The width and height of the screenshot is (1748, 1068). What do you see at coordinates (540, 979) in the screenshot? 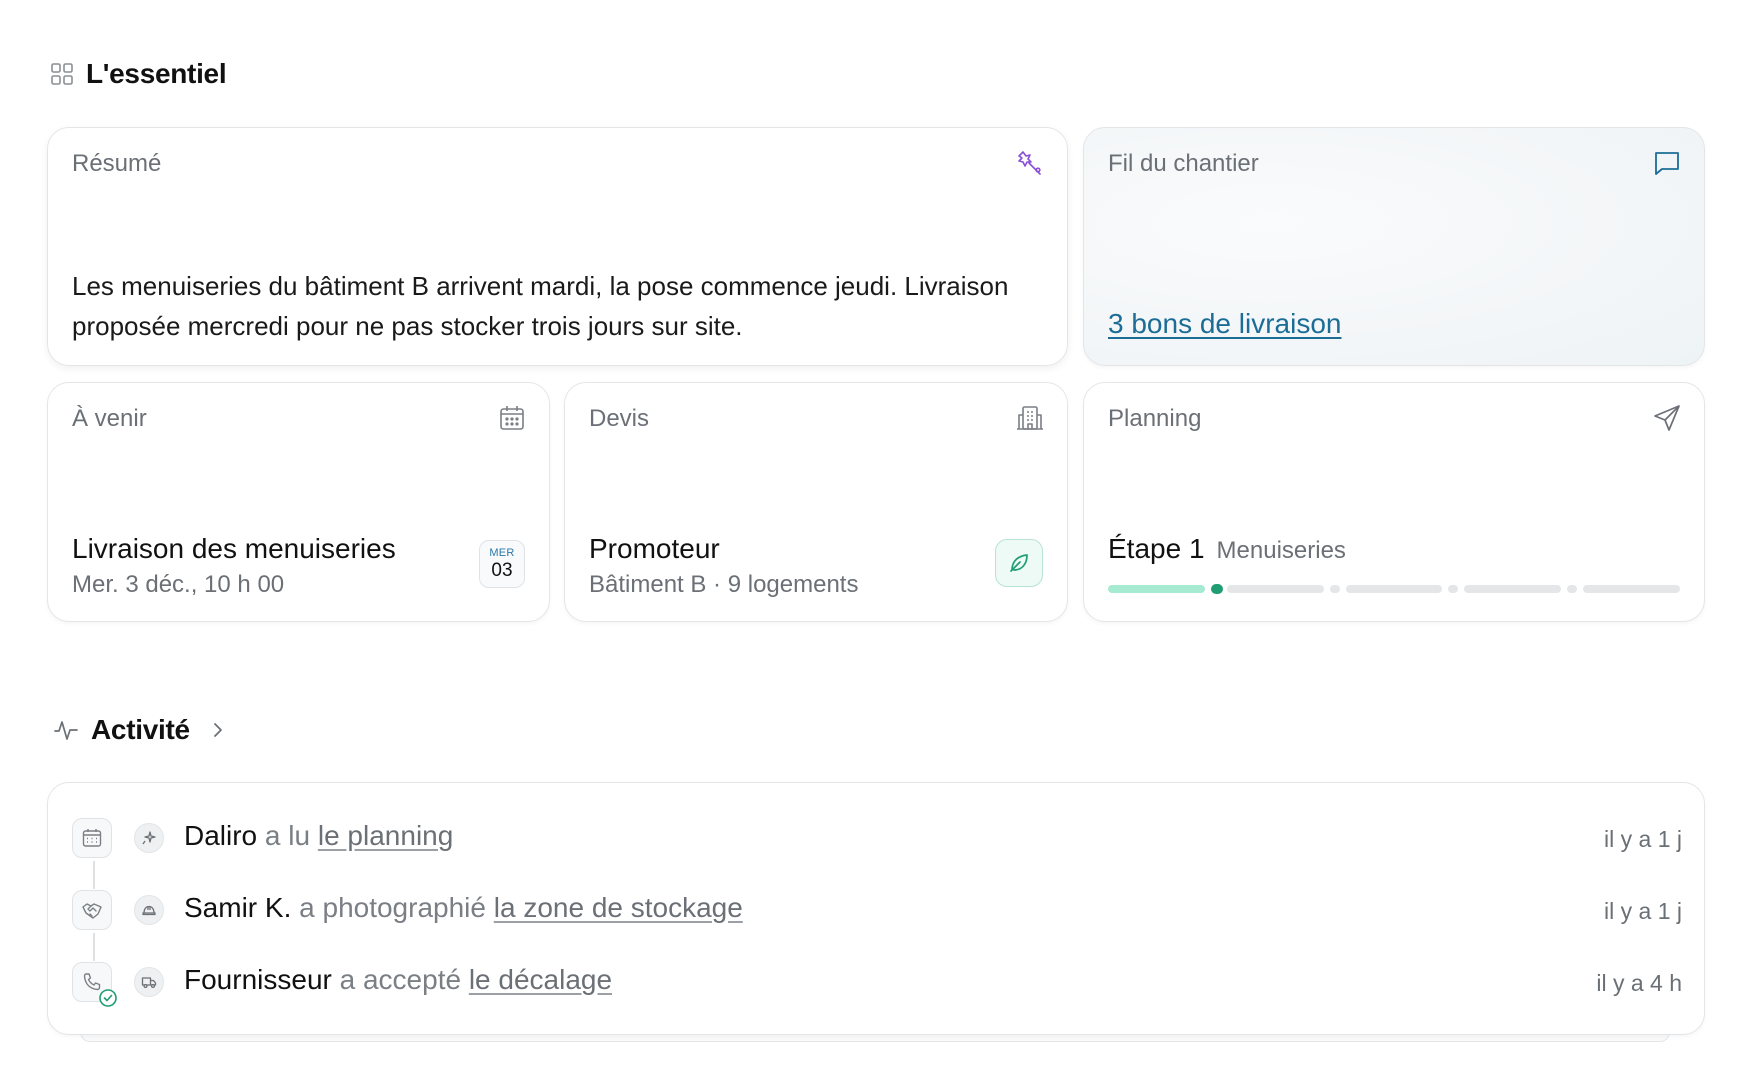
I see `activity-object-link: le décalage` at bounding box center [540, 979].